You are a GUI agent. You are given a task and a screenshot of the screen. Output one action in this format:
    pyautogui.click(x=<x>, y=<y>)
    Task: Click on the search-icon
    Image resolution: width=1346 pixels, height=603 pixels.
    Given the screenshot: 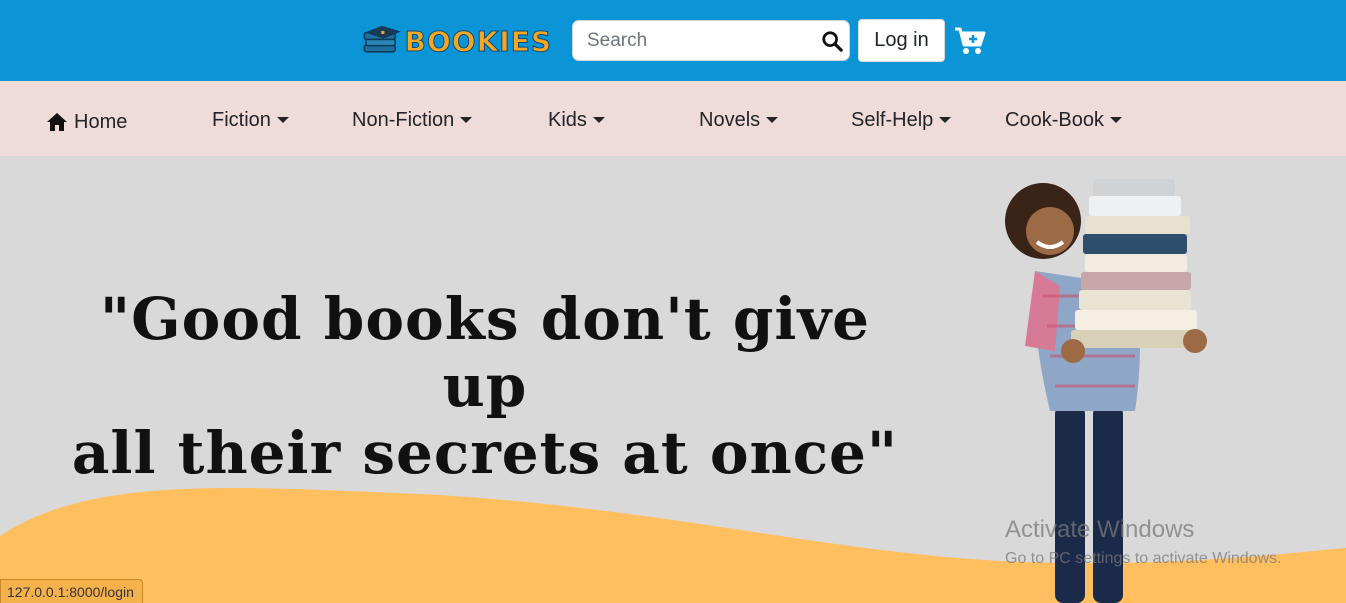 What is the action you would take?
    pyautogui.click(x=832, y=41)
    